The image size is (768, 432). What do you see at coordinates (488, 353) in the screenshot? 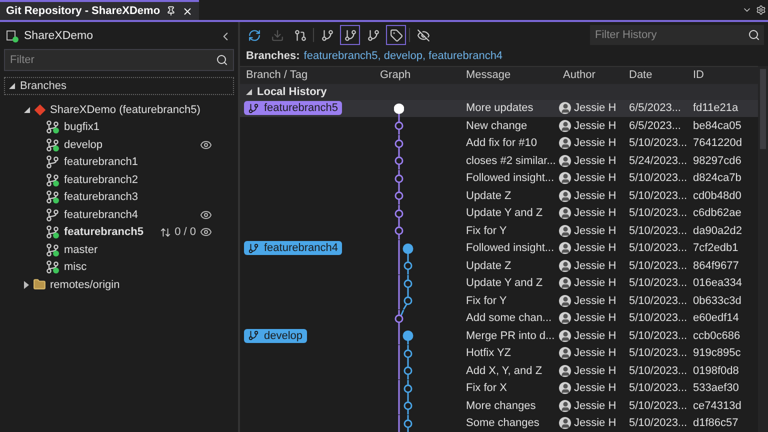
I see `commit-message: Hotfix YZ` at bounding box center [488, 353].